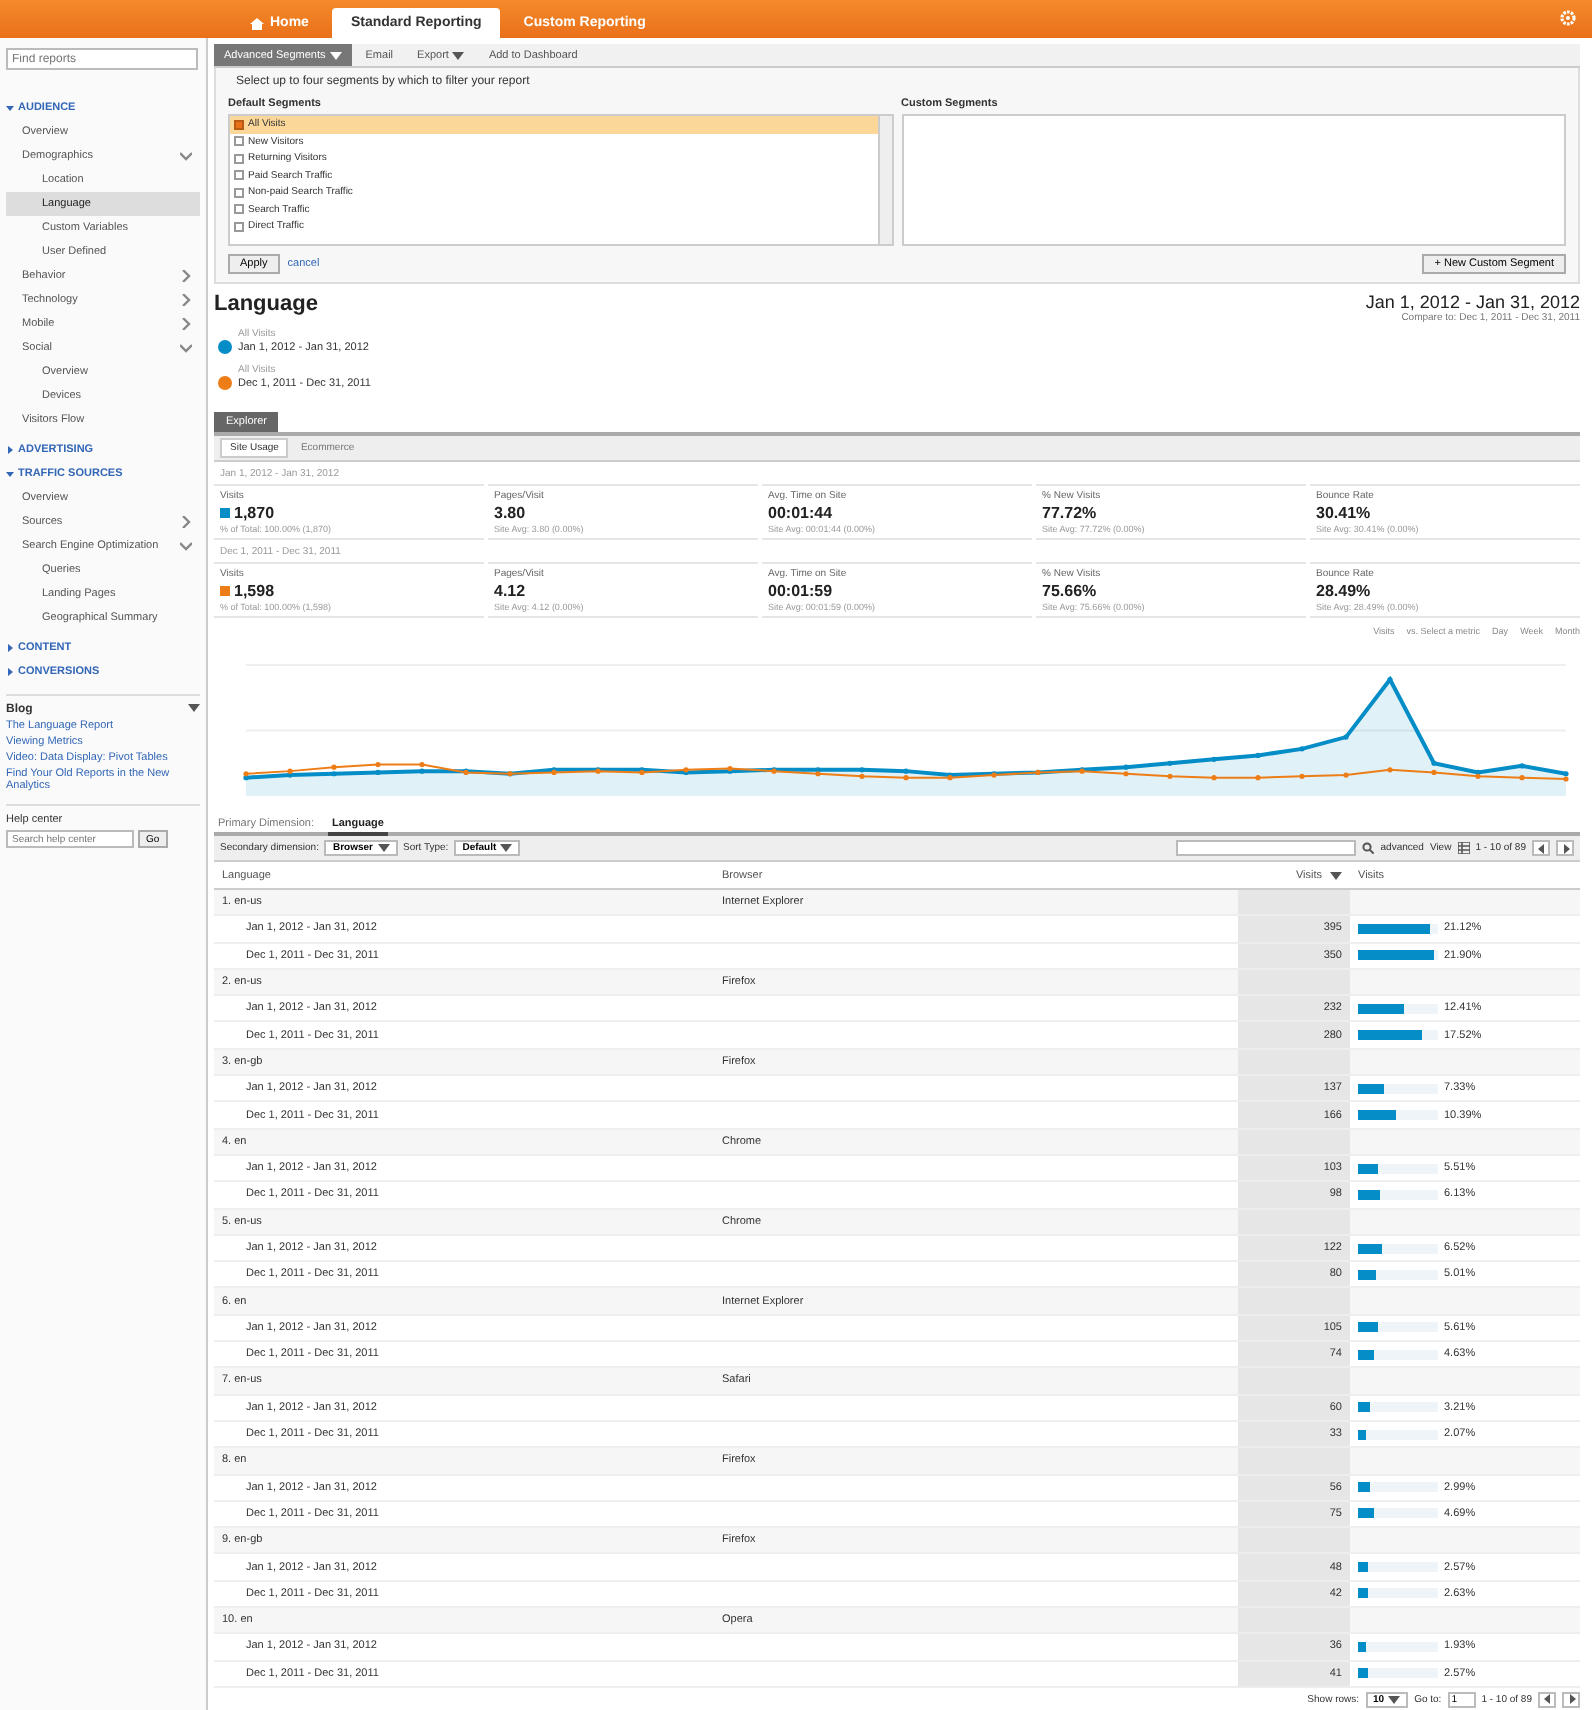 This screenshot has width=1592, height=1710. What do you see at coordinates (257, 23) in the screenshot?
I see `home-icon` at bounding box center [257, 23].